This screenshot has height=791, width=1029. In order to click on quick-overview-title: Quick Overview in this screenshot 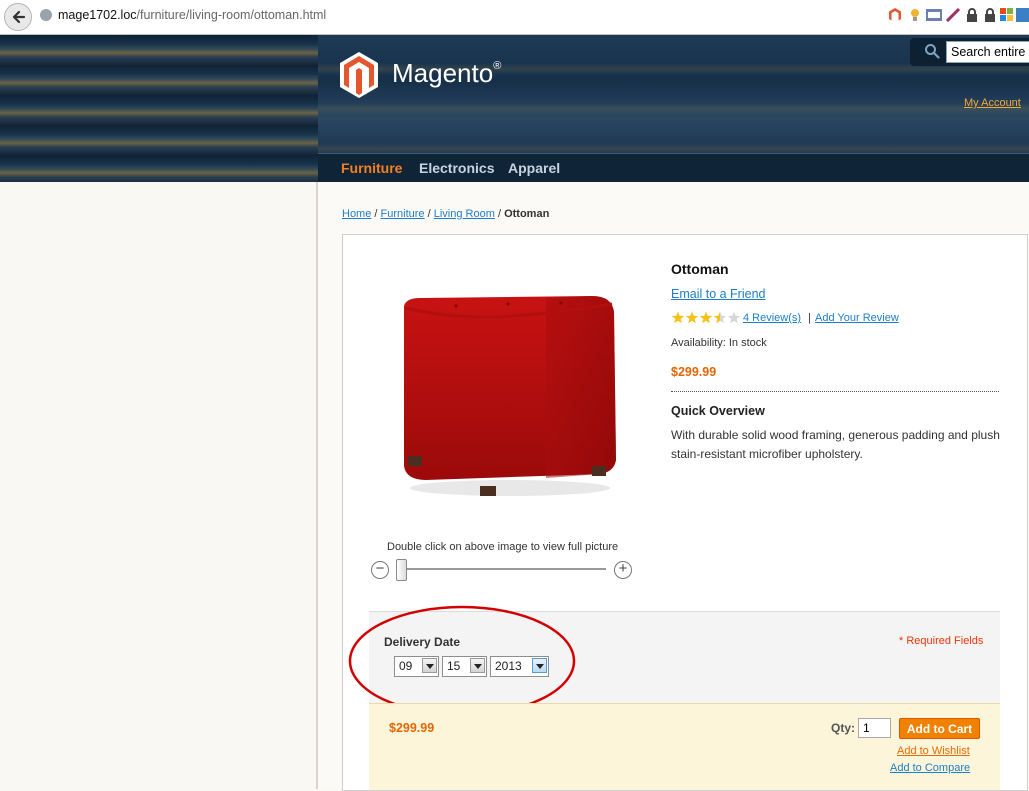, I will do `click(718, 411)`.